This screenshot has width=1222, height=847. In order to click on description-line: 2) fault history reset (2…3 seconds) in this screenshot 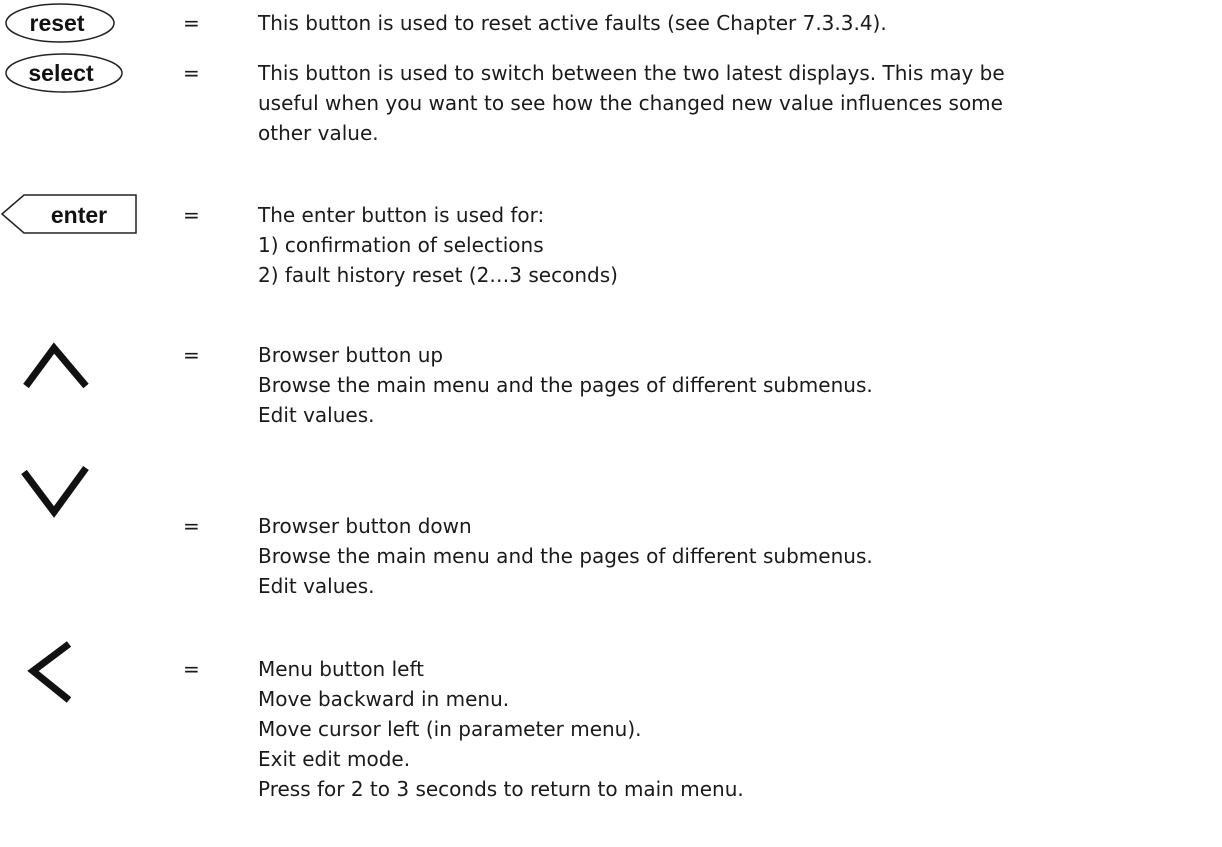, I will do `click(438, 275)`.